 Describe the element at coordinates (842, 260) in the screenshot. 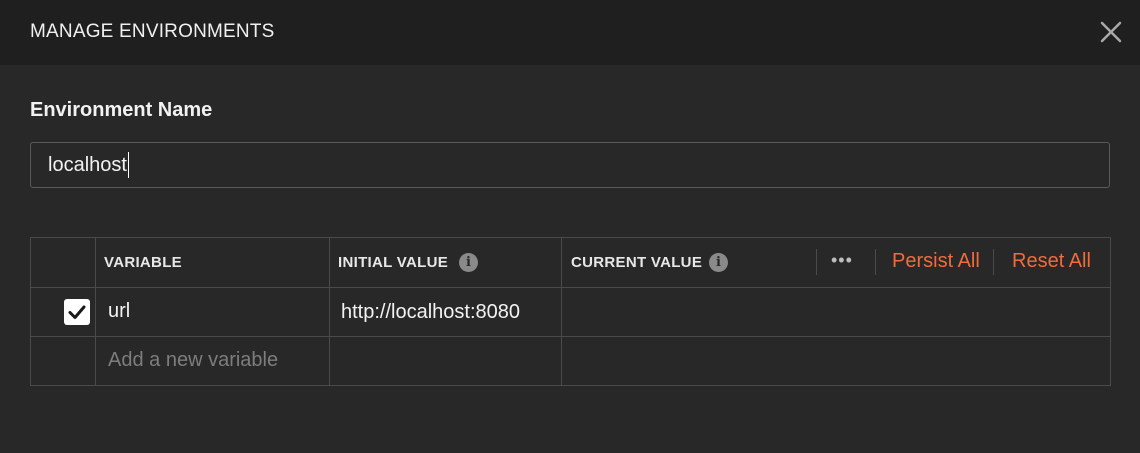

I see `more-horizontal-icon: •••` at that location.